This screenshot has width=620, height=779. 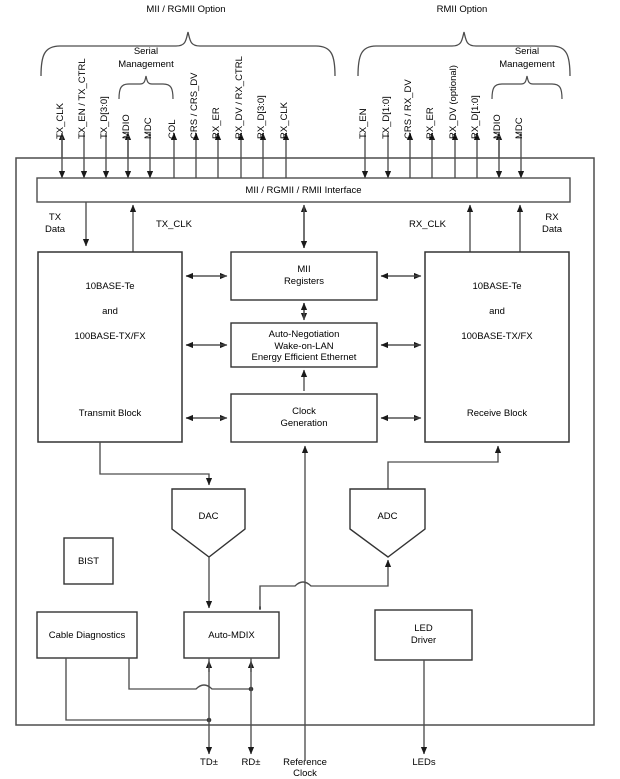 I want to click on pin-rmii-rx-er: RX_ER, so click(x=430, y=123).